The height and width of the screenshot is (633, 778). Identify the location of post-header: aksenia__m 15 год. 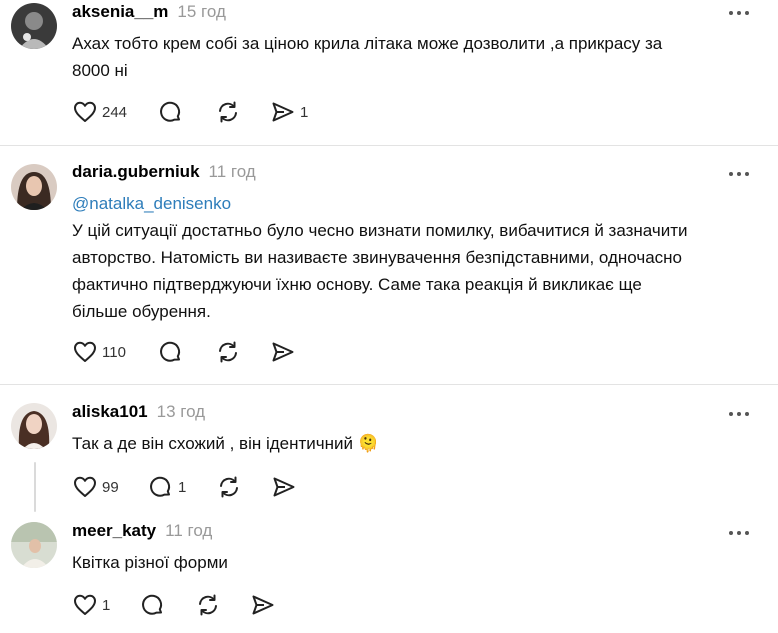
(149, 14).